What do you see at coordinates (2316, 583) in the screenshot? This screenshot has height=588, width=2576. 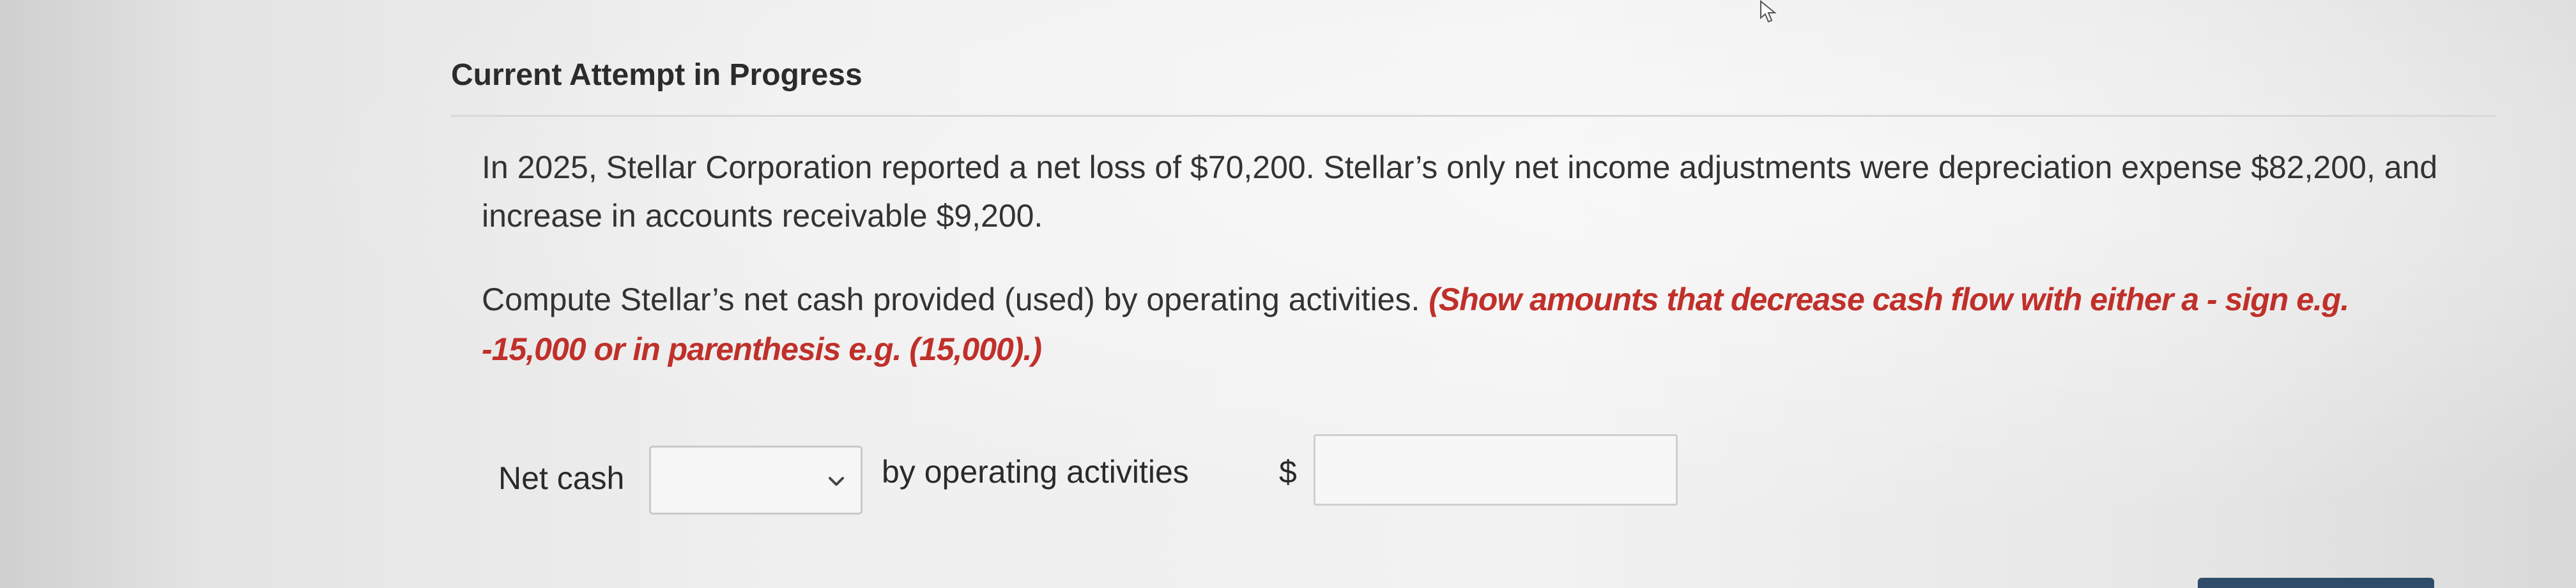 I see `submit-button-edge` at bounding box center [2316, 583].